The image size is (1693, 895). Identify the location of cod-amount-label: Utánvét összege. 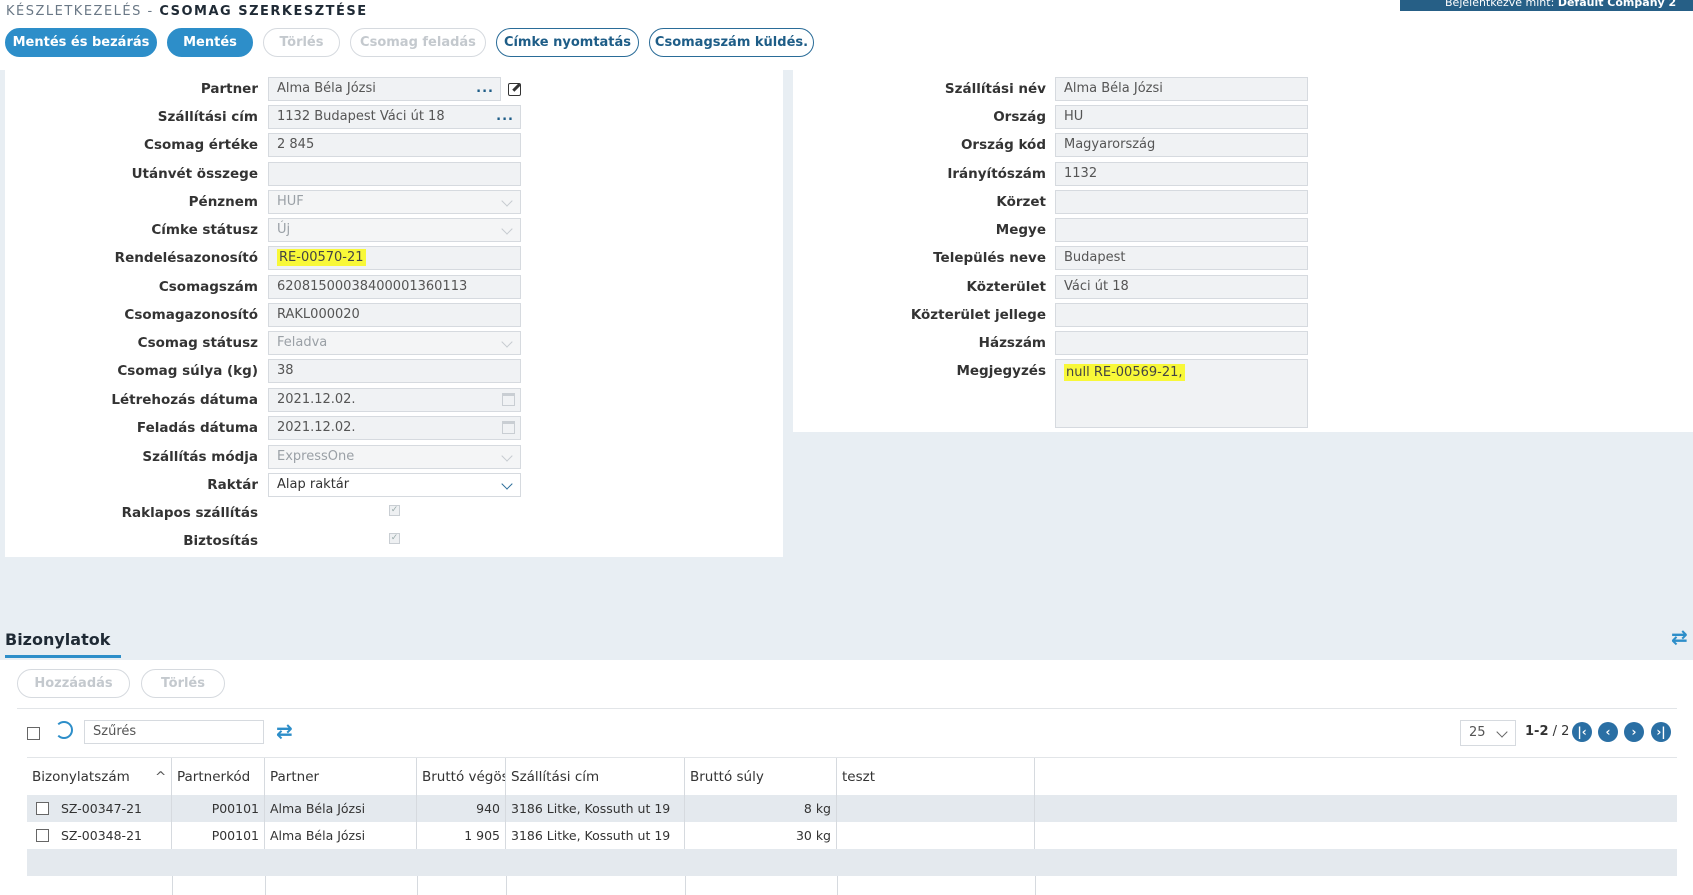
(194, 174).